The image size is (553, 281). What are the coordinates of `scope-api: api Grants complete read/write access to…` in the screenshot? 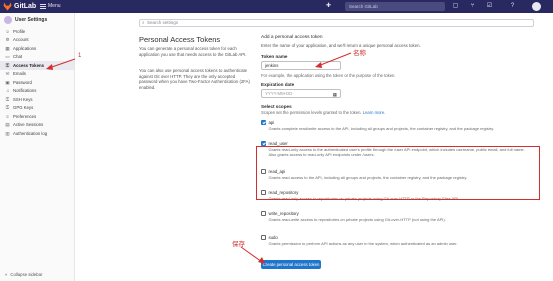 It's located at (396, 125).